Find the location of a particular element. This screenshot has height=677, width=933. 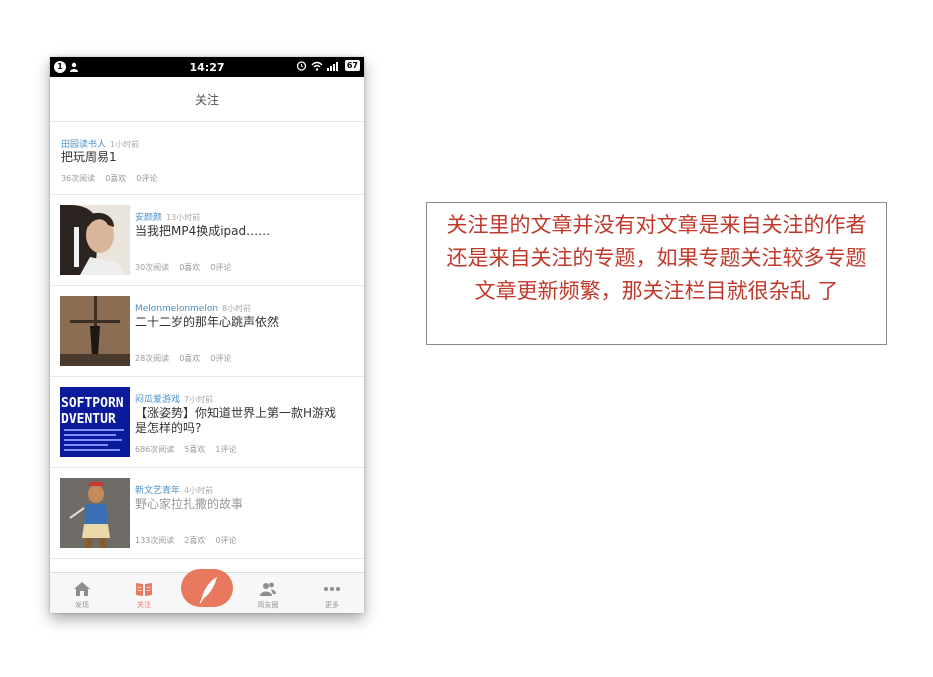

svg-text: SOFTPORN is located at coordinates (92, 403).